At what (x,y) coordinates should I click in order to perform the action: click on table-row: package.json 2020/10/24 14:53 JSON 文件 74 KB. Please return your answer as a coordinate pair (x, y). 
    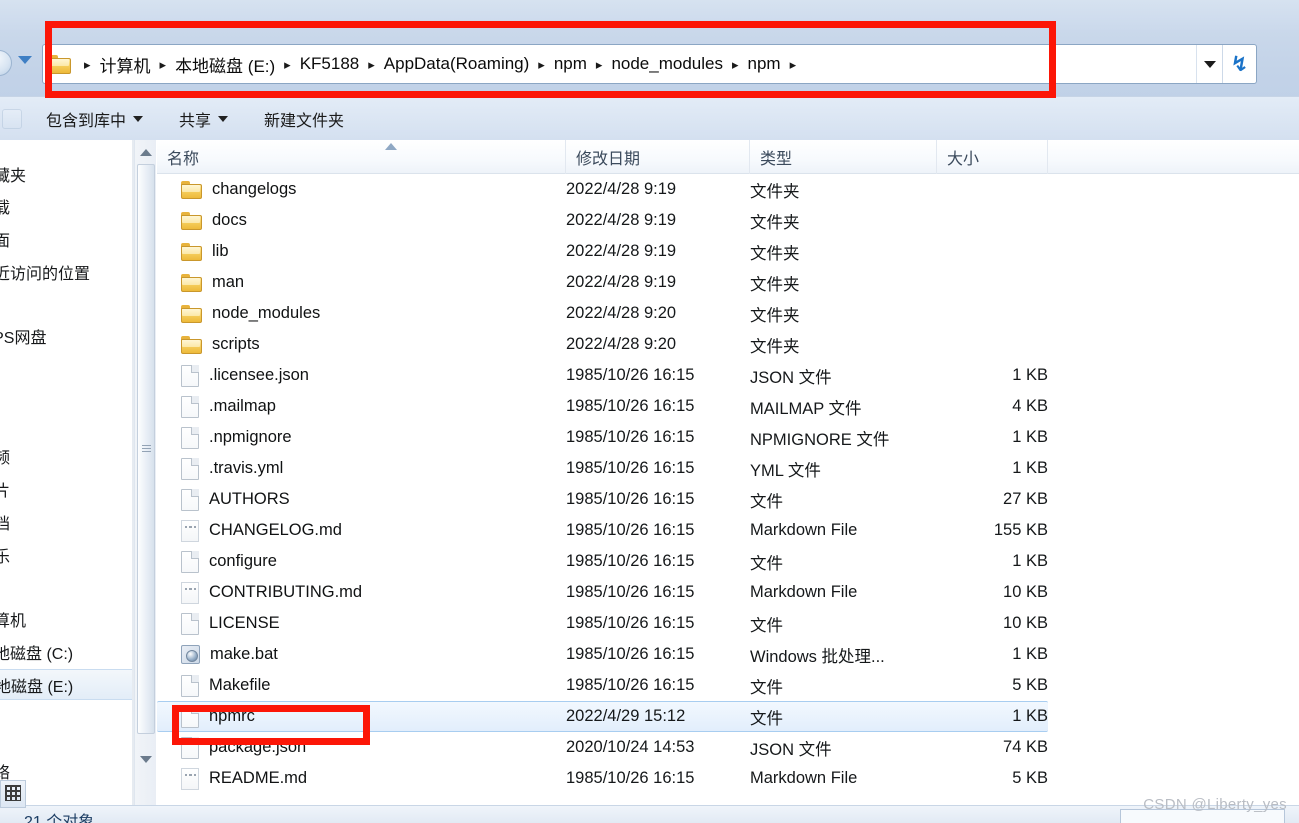
    Looking at the image, I should click on (728, 747).